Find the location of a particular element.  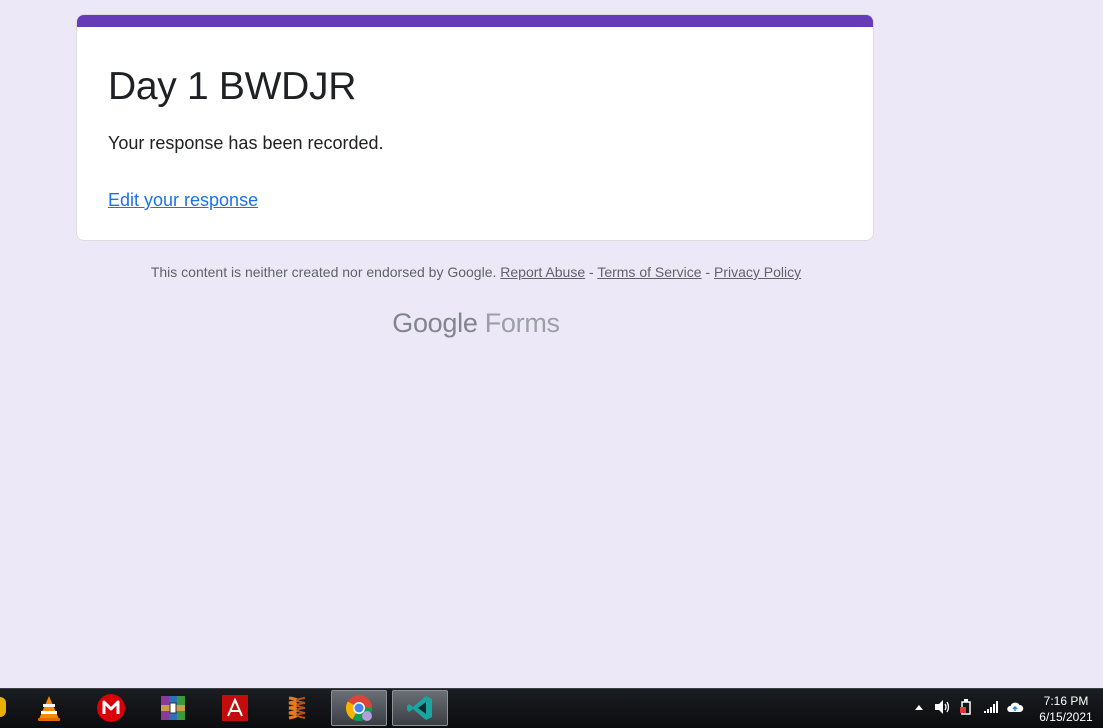

volume-button is located at coordinates (943, 707).